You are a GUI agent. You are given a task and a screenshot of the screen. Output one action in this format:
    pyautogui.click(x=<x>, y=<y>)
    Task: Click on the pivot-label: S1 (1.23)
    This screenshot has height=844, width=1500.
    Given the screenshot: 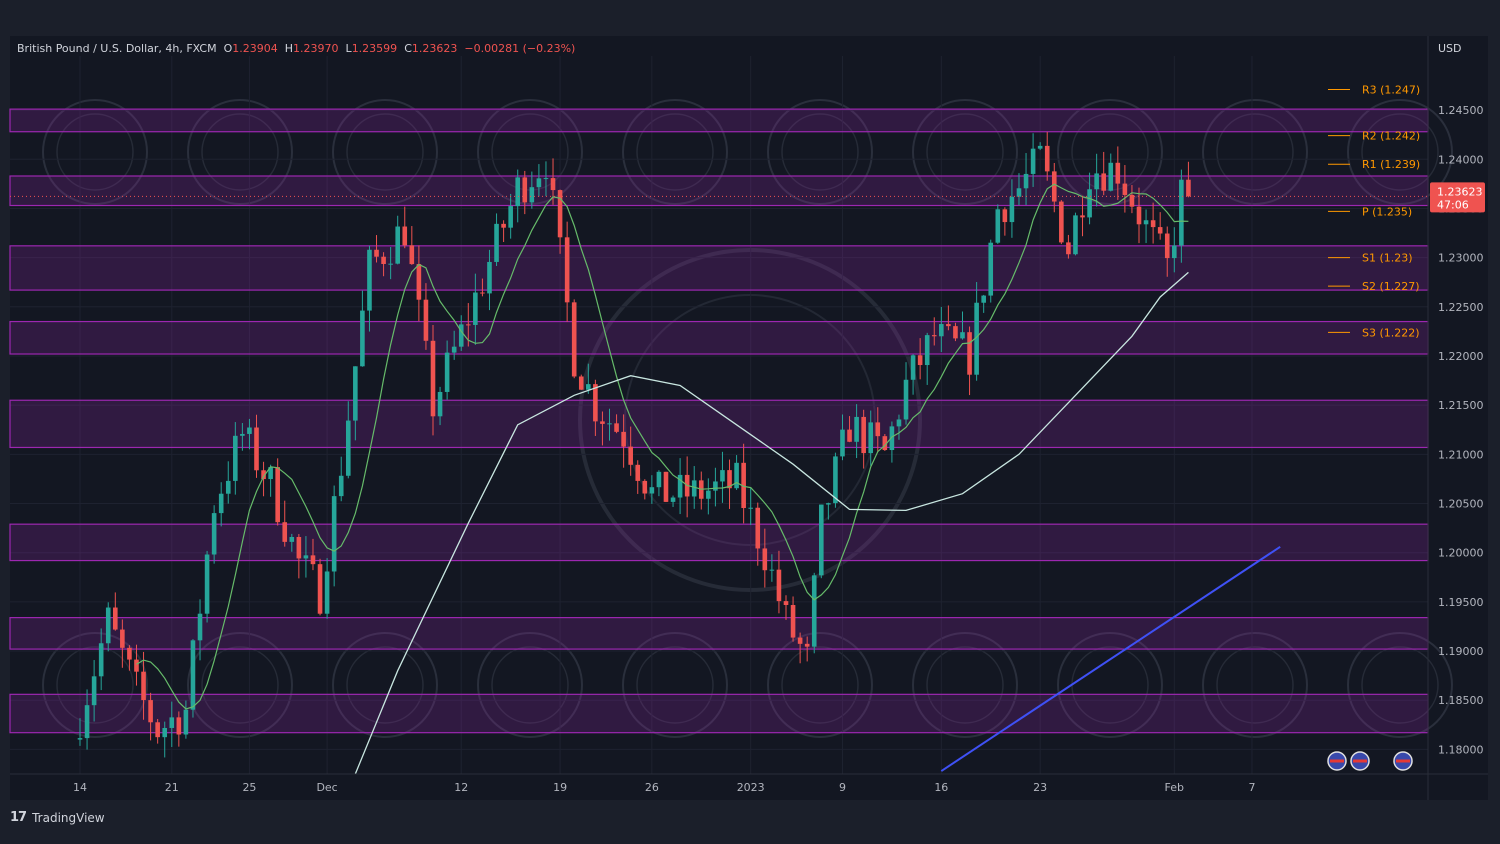 What is the action you would take?
    pyautogui.click(x=1387, y=258)
    